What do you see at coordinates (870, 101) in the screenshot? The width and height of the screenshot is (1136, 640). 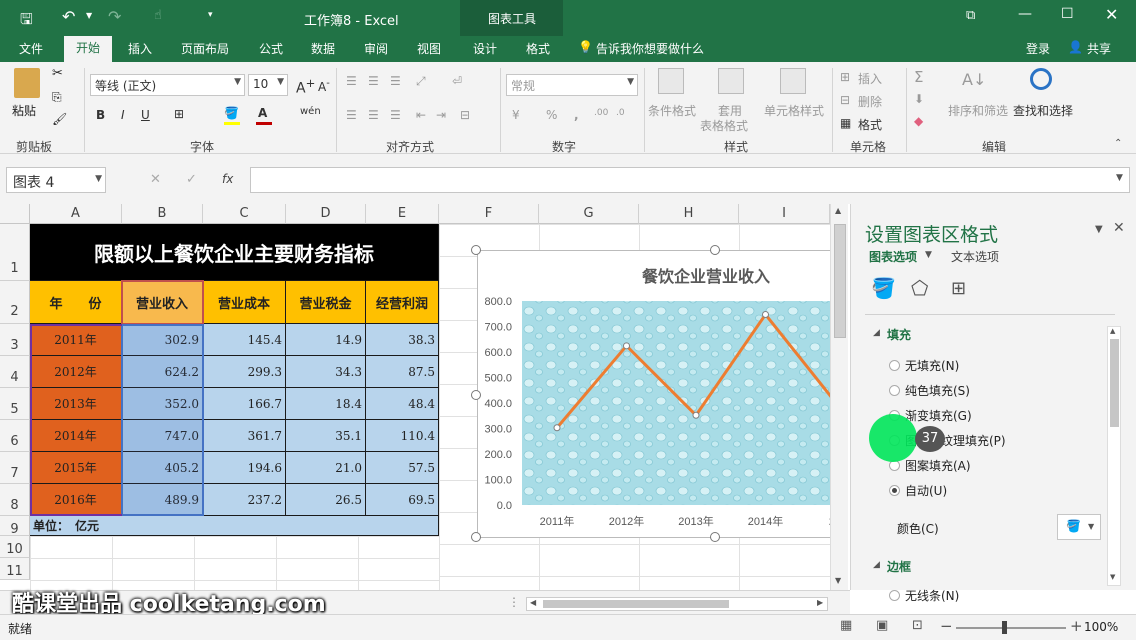 I see `delete-cells-button: 删除` at bounding box center [870, 101].